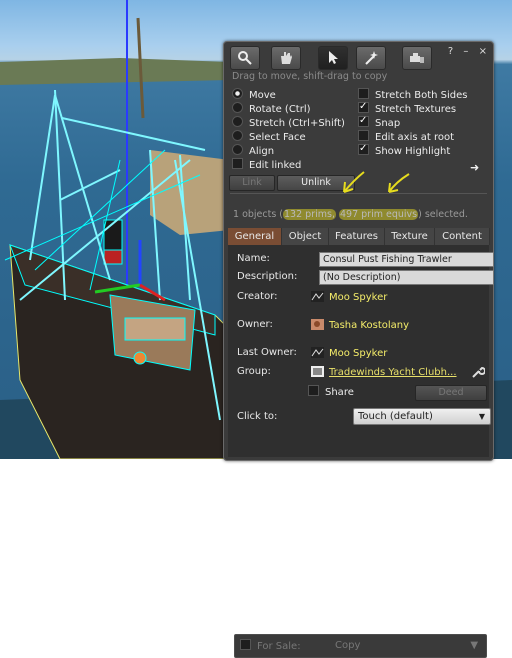 The image size is (512, 658). I want to click on owner-name: Tasha Kostolany, so click(369, 325).